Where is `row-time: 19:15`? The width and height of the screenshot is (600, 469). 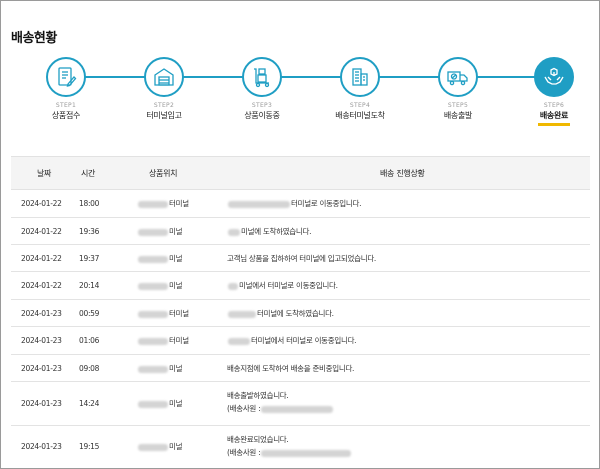 row-time: 19:15 is located at coordinates (89, 446).